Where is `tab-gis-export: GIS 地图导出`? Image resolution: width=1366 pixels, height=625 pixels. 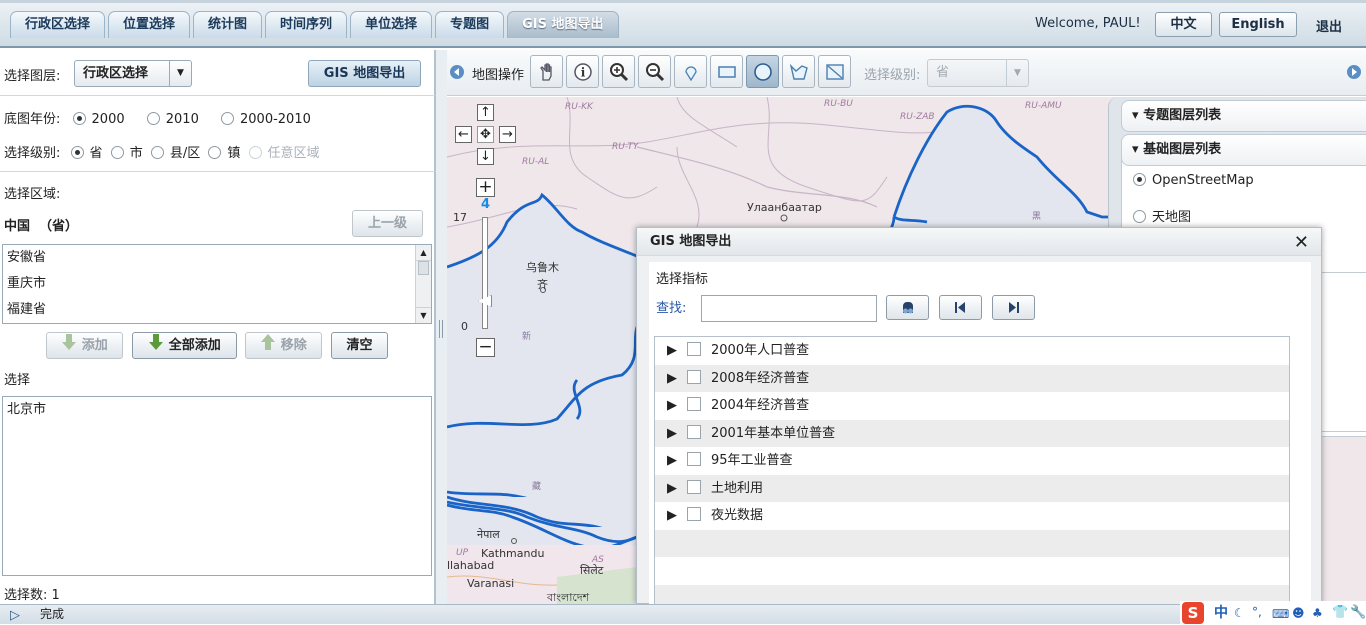 tab-gis-export: GIS 地图导出 is located at coordinates (563, 24).